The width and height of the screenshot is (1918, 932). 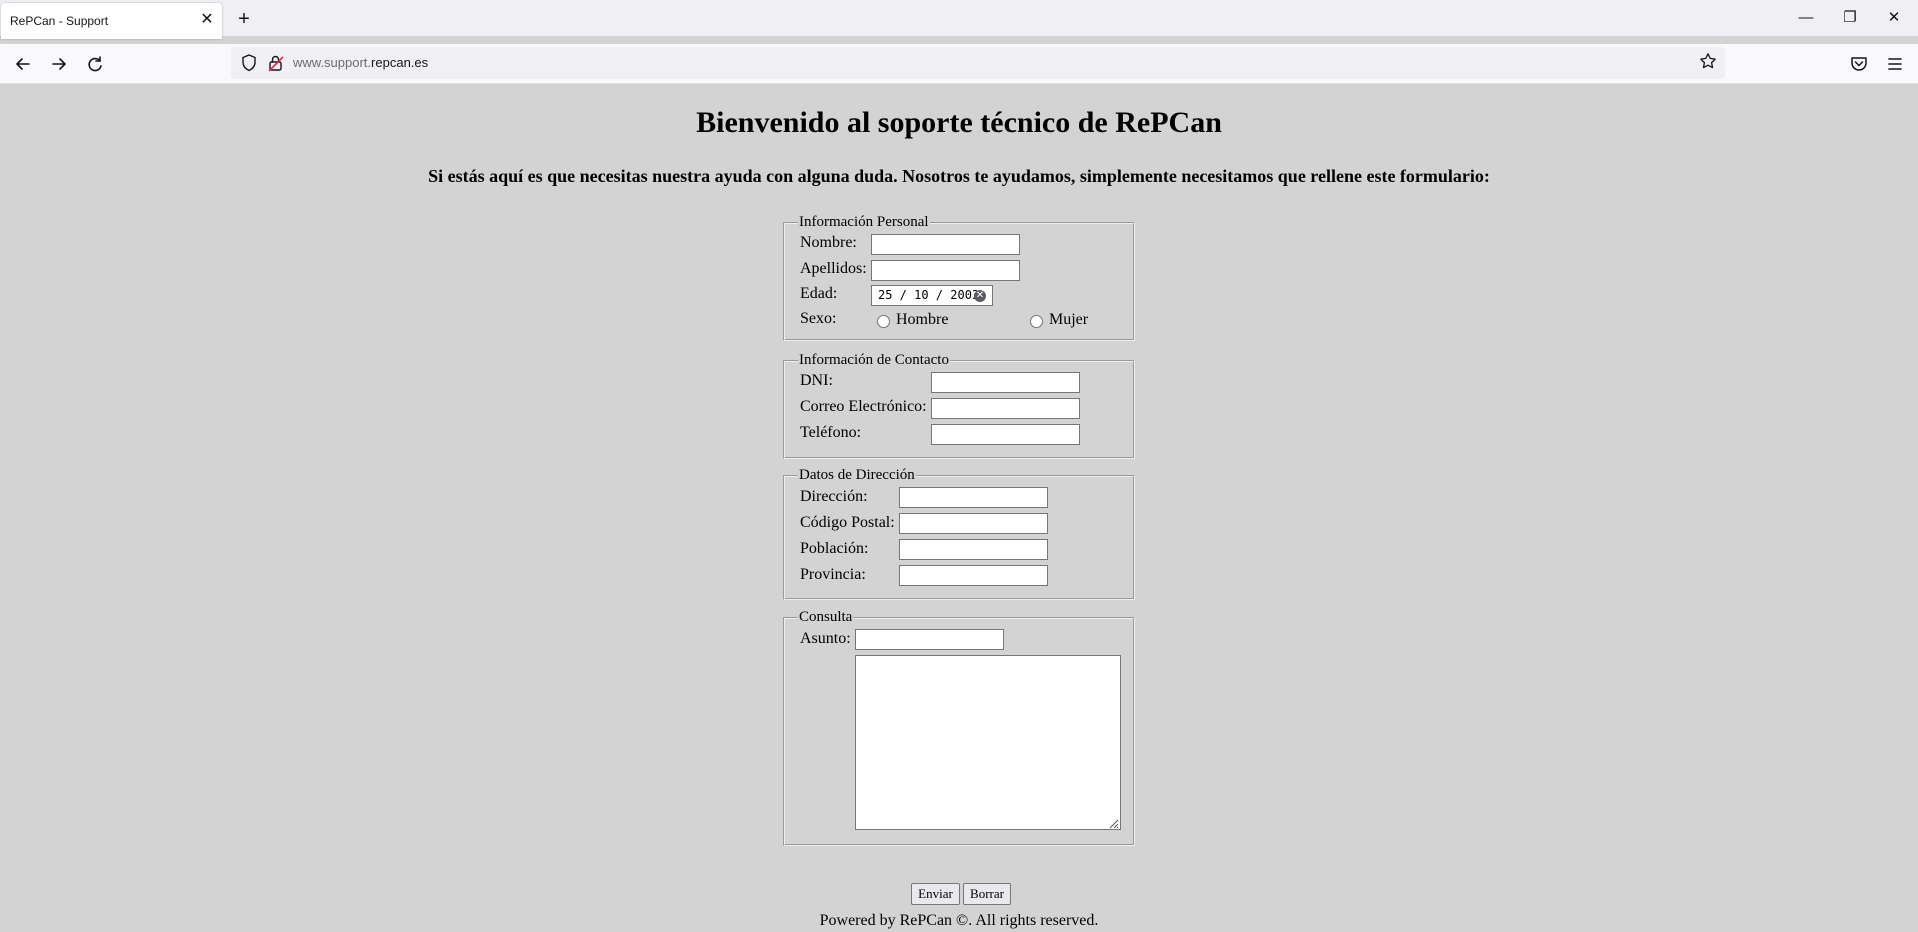 What do you see at coordinates (929, 295) in the screenshot?
I see `edad-date-value: 25 / 10 / 2003` at bounding box center [929, 295].